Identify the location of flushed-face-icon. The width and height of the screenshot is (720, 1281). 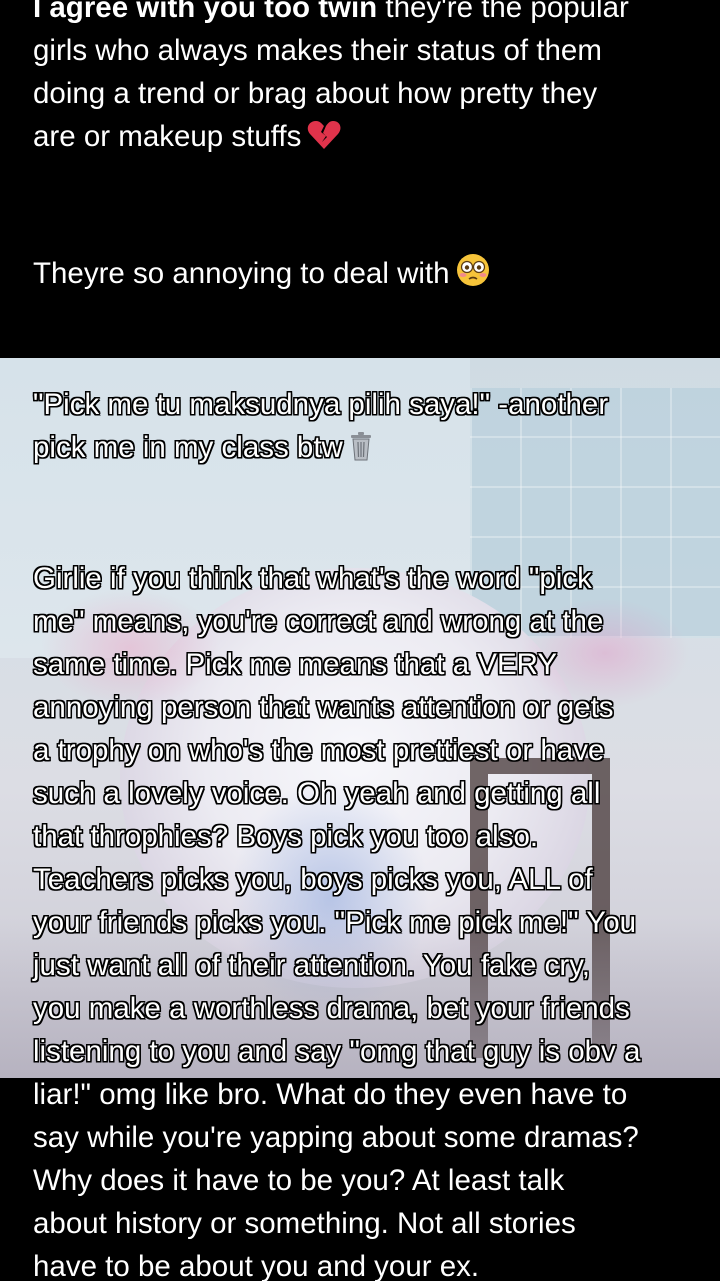
(473, 276).